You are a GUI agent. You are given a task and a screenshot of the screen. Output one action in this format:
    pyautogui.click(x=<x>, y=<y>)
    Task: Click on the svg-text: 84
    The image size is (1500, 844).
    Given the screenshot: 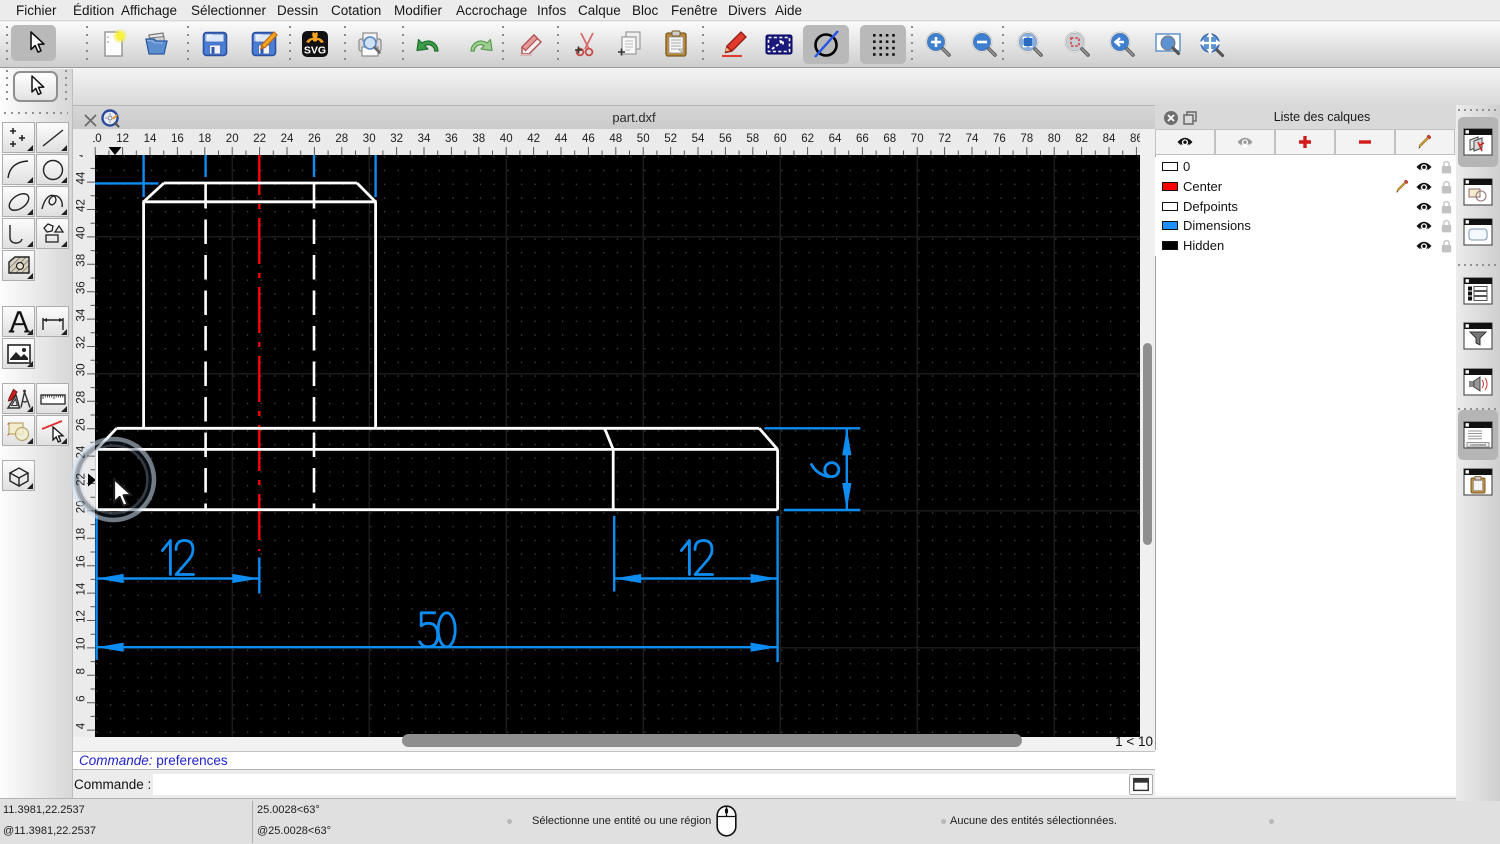 What is the action you would take?
    pyautogui.click(x=1109, y=139)
    